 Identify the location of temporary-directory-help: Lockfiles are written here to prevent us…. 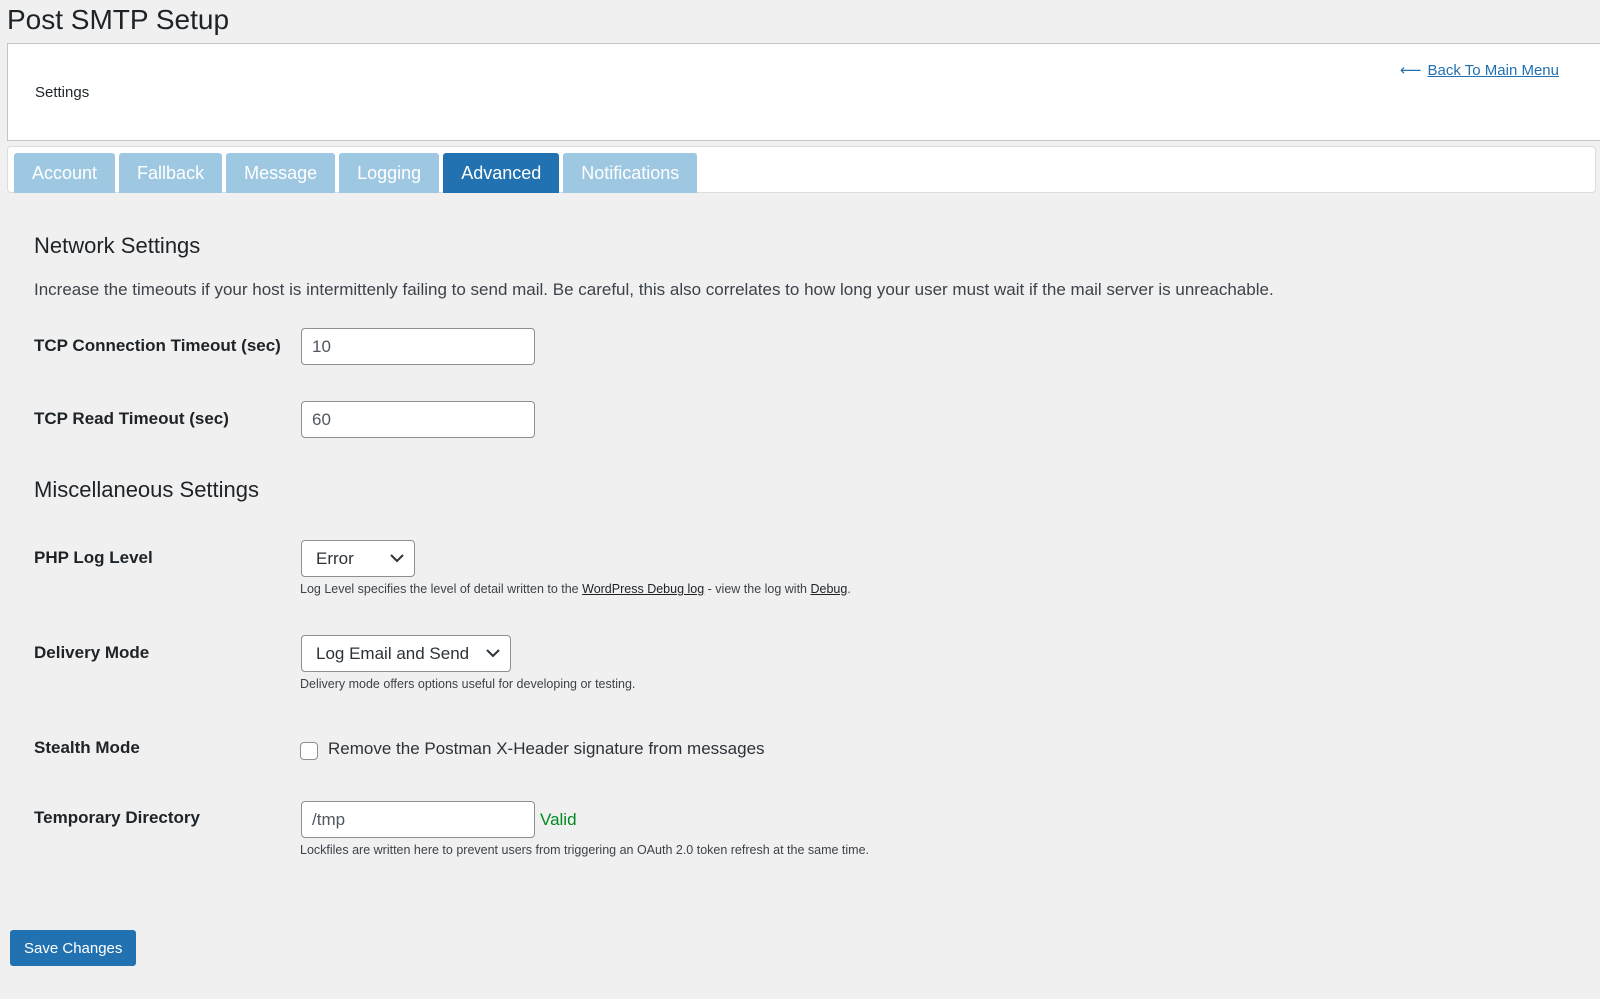
(585, 850).